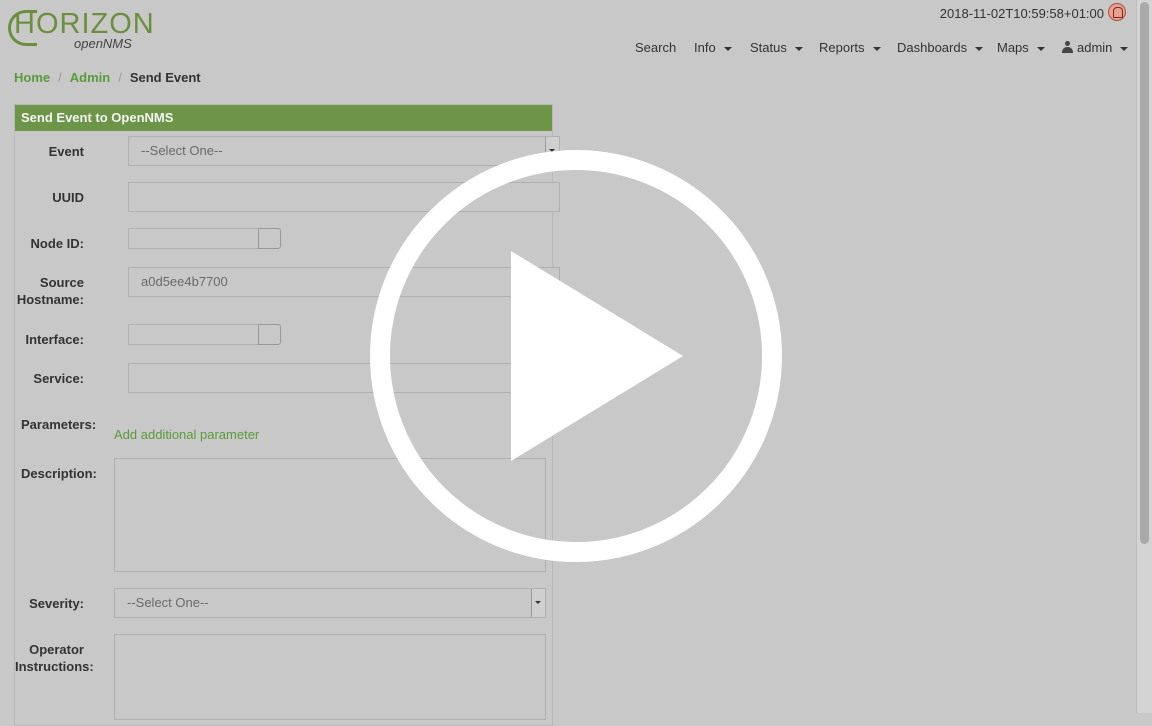 Image resolution: width=1152 pixels, height=726 pixels. I want to click on nav-search-label: Search, so click(656, 47).